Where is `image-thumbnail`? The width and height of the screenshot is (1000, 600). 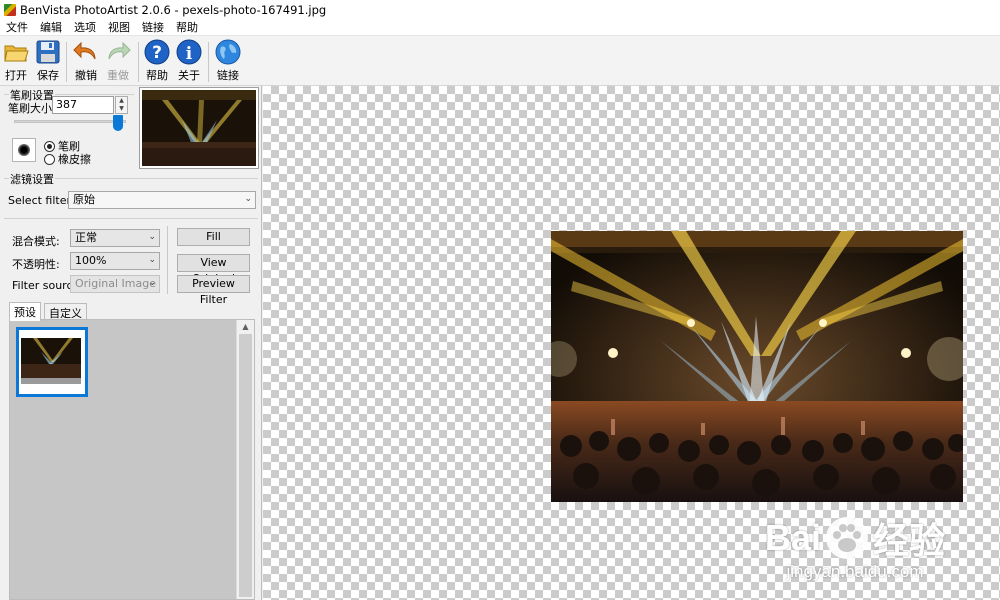
image-thumbnail is located at coordinates (199, 128).